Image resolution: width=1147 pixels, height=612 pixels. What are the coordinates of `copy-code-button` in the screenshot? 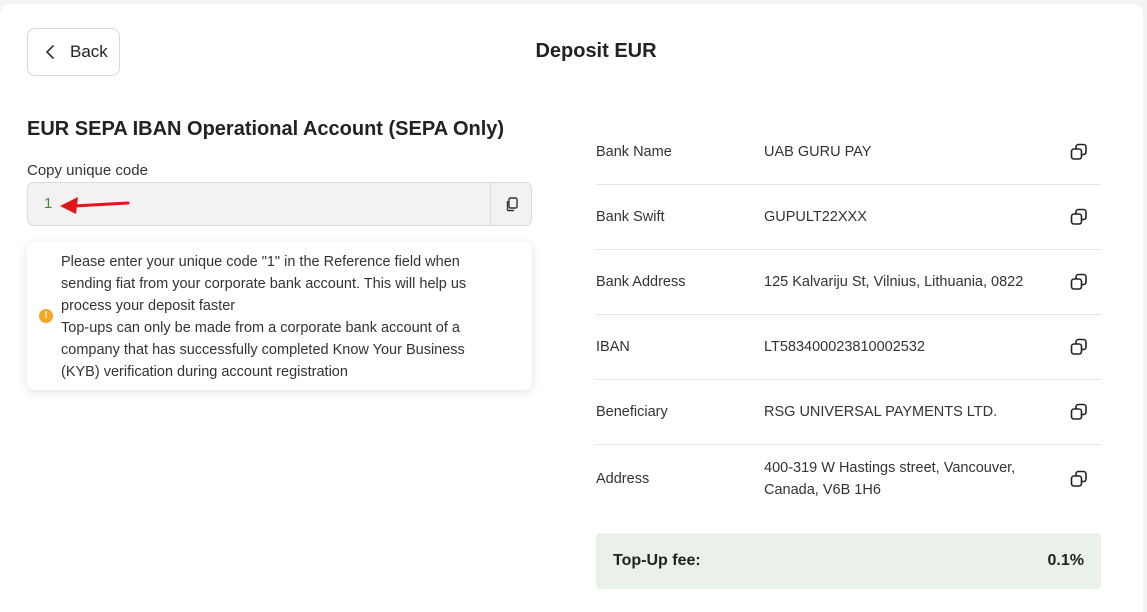 It's located at (511, 204).